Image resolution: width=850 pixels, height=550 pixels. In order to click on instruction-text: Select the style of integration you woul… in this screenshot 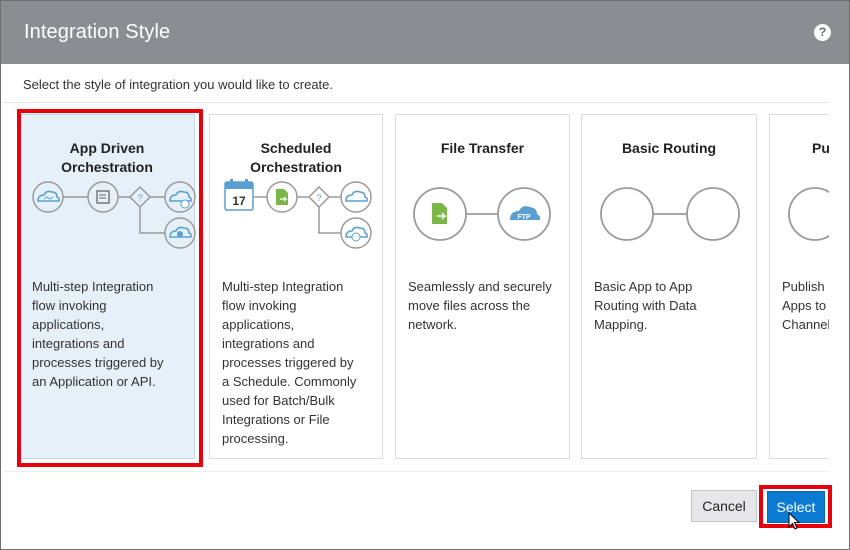, I will do `click(178, 84)`.